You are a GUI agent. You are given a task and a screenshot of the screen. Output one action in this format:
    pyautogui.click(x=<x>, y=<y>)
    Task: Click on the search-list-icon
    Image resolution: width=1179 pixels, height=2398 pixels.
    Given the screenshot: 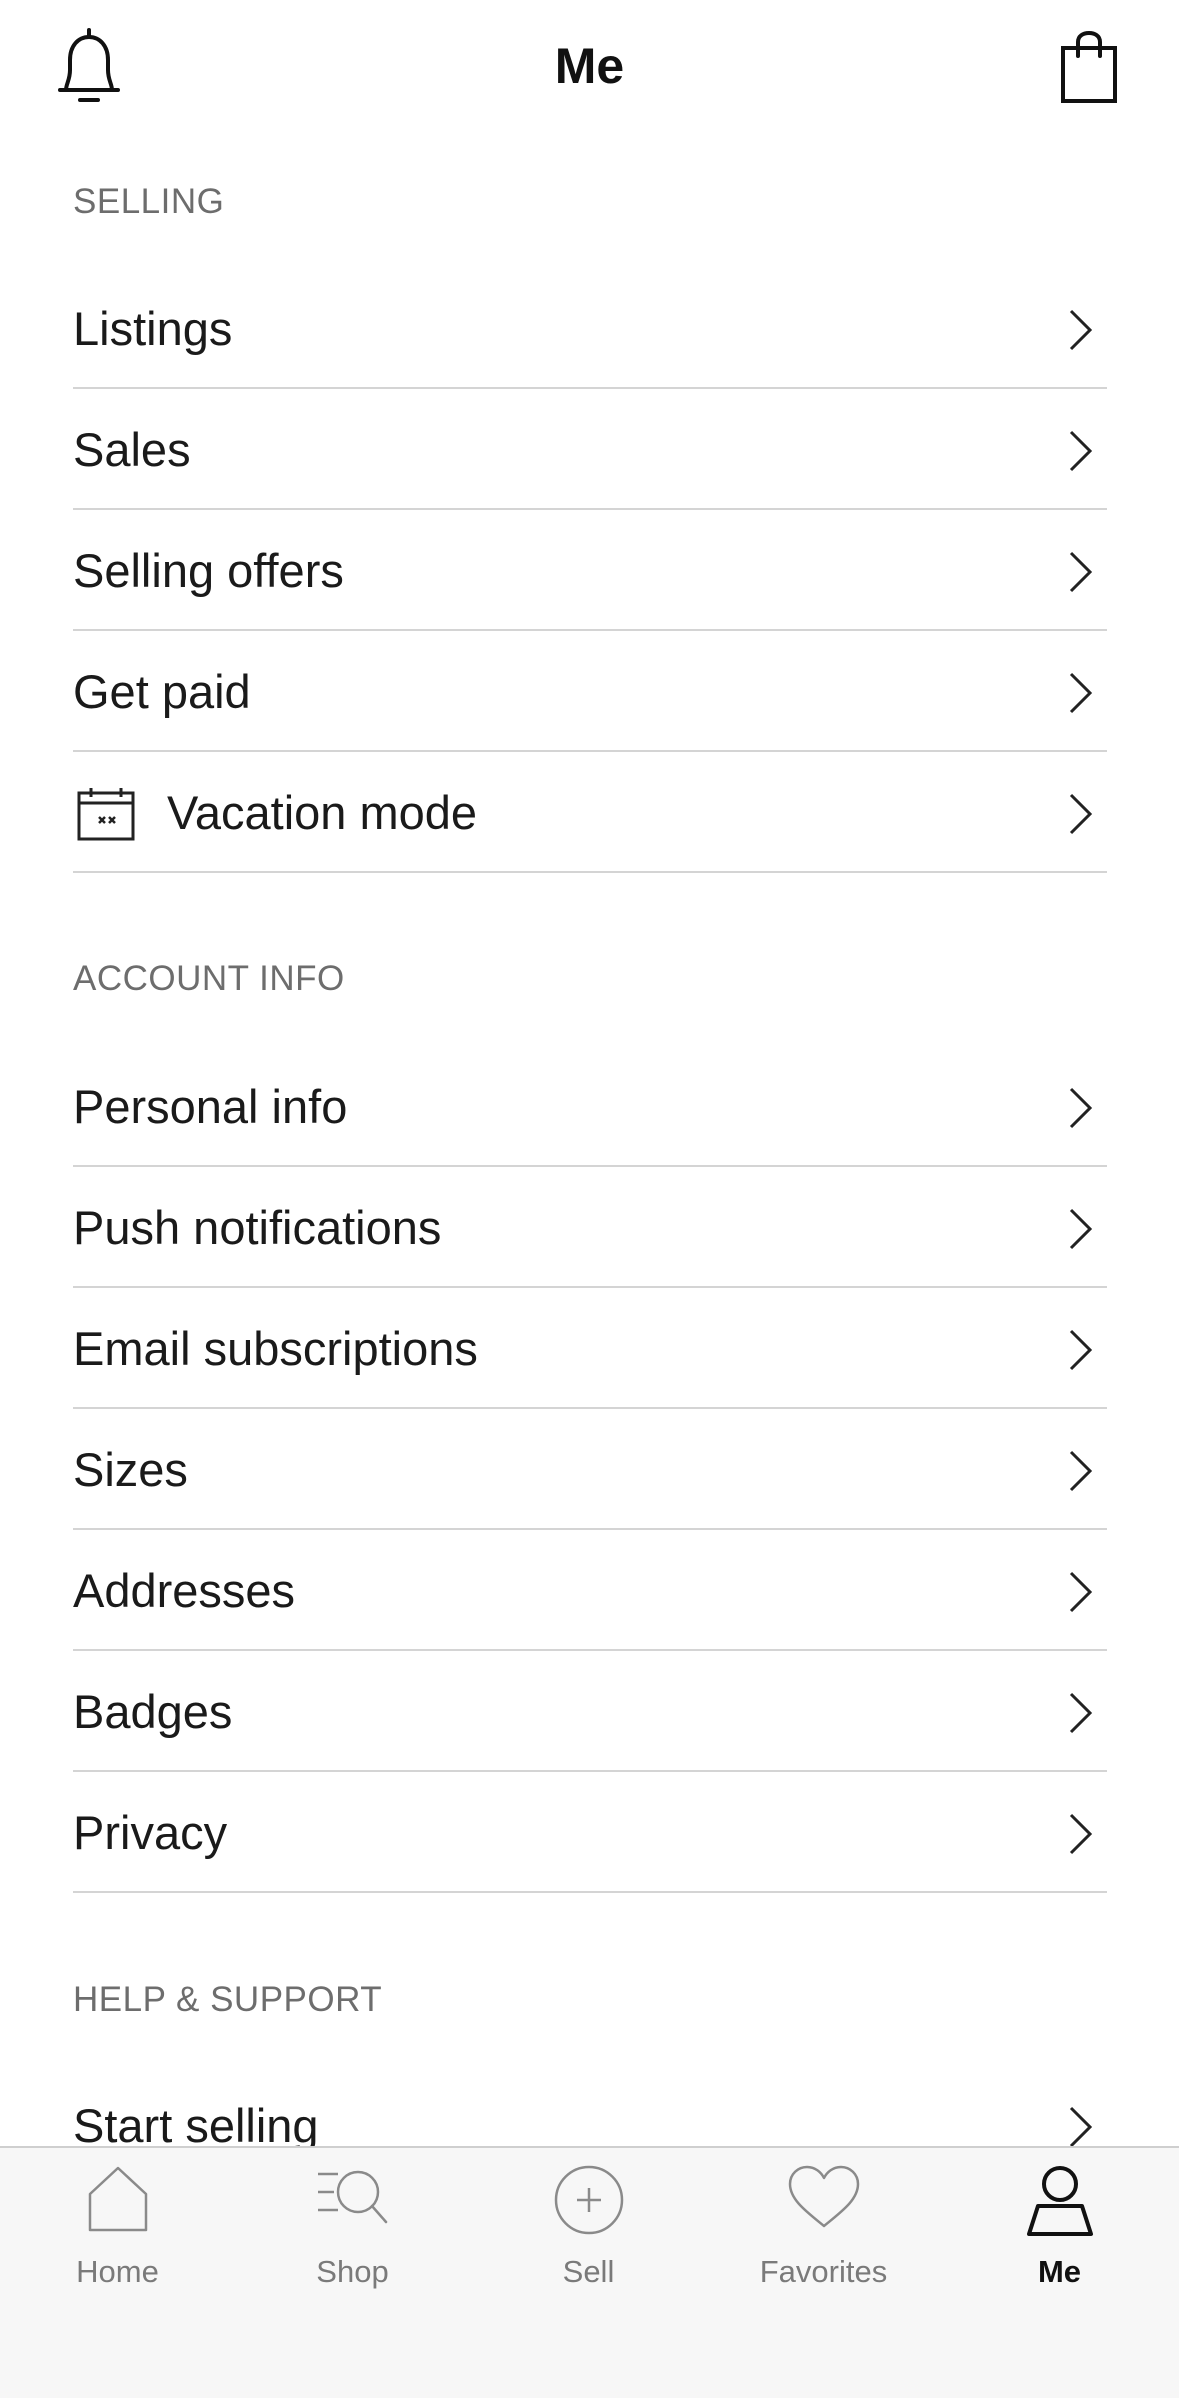 What is the action you would take?
    pyautogui.click(x=352, y=2197)
    